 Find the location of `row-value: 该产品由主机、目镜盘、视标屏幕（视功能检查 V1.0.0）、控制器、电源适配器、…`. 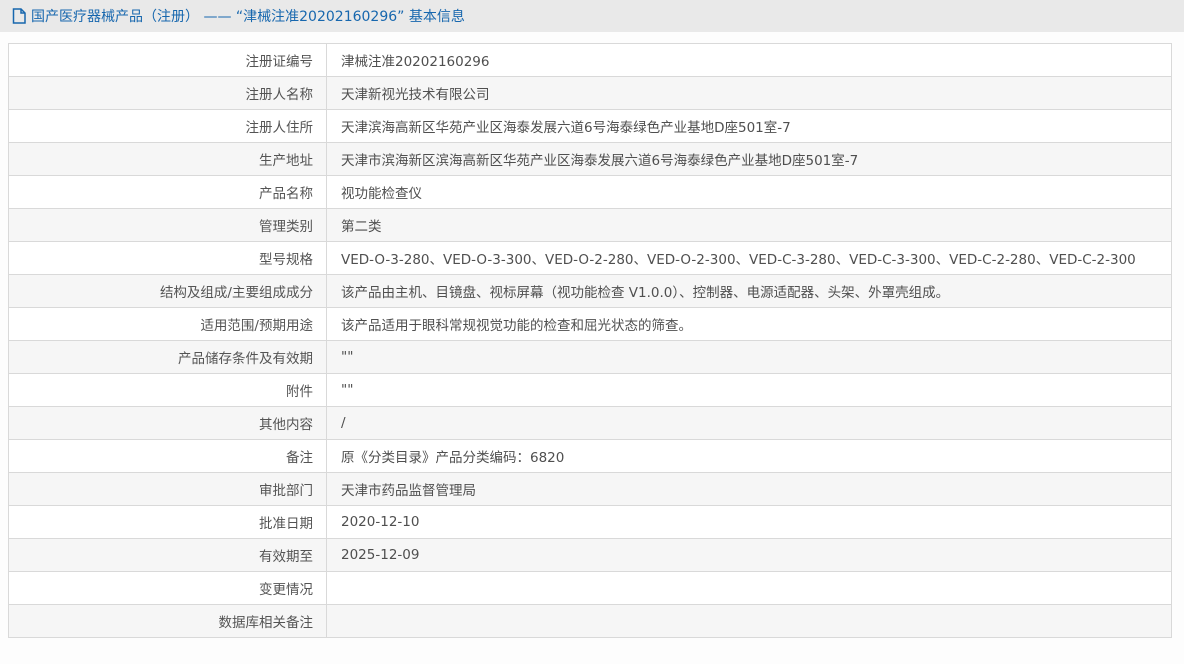

row-value: 该产品由主机、目镜盘、视标屏幕（视功能检查 V1.0.0）、控制器、电源适配器、… is located at coordinates (749, 291).